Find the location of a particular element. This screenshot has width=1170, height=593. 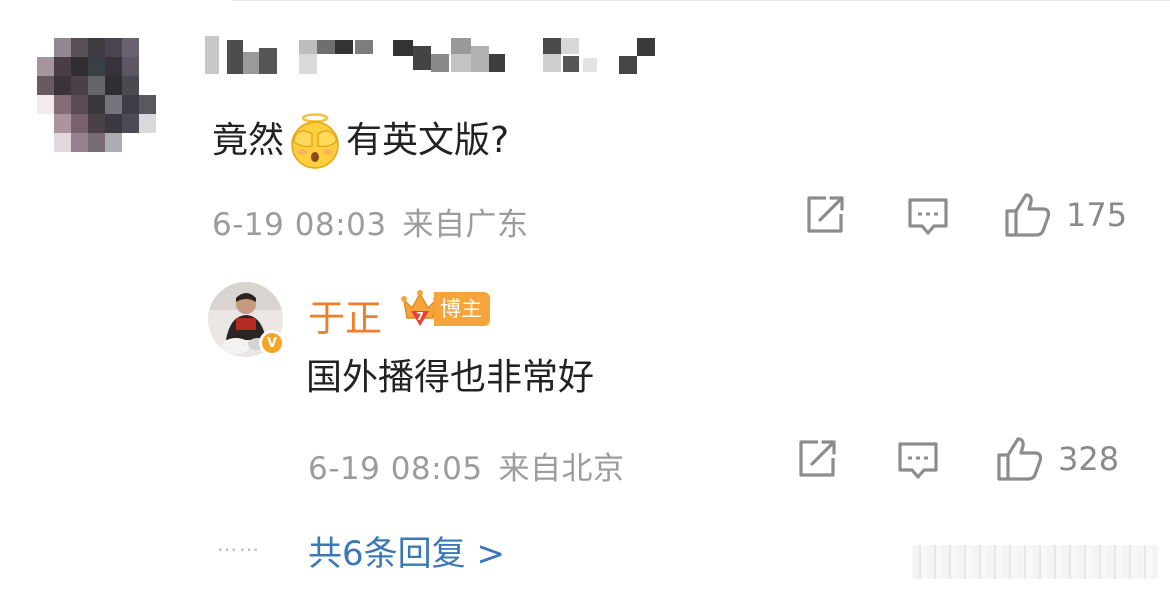

watermark is located at coordinates (1035, 562).